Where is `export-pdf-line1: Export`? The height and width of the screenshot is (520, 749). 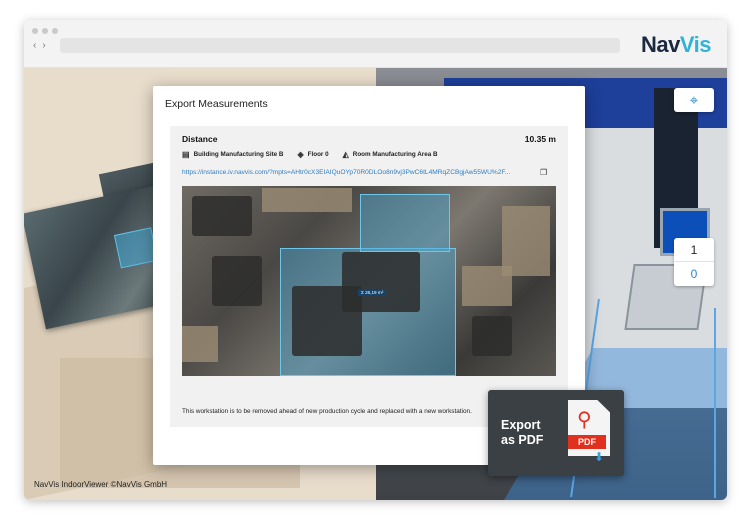
export-pdf-line1: Export is located at coordinates (521, 425).